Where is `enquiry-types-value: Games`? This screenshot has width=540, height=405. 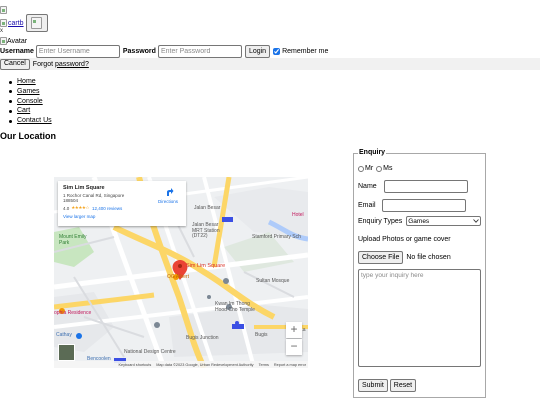 enquiry-types-value: Games is located at coordinates (419, 221).